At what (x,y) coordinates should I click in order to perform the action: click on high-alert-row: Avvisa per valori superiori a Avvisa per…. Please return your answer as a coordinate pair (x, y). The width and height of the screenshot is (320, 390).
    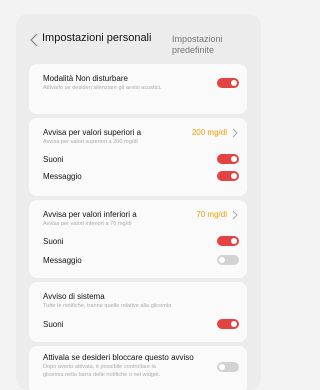
    Looking at the image, I should click on (141, 137).